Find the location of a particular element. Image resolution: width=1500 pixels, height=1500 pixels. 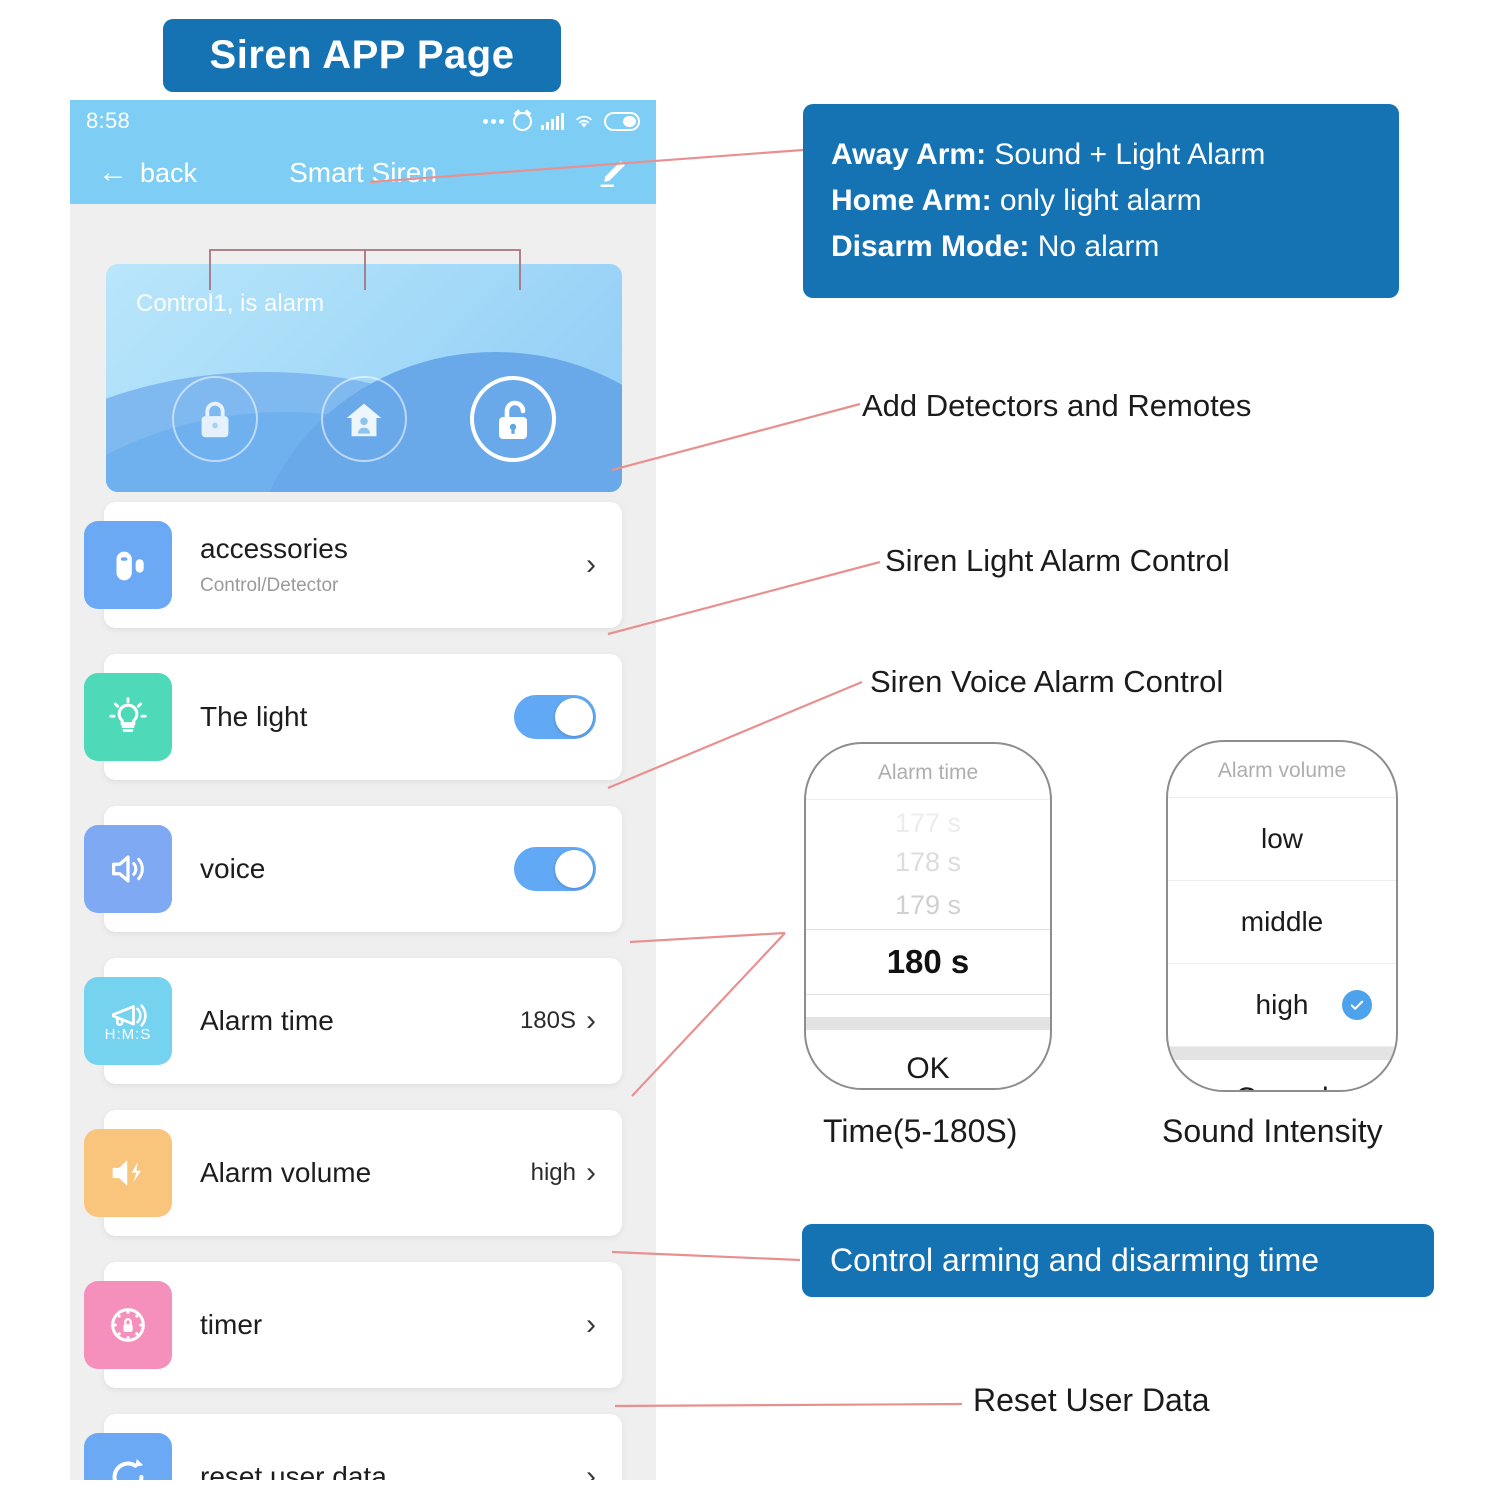

time-picker: 177 s 178 s 179 s 180 s is located at coordinates (928, 915).